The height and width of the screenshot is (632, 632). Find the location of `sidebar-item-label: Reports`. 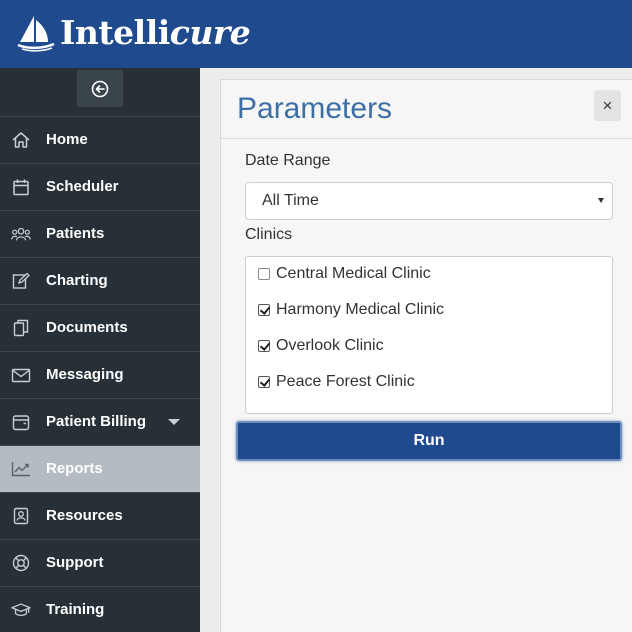

sidebar-item-label: Reports is located at coordinates (74, 468).